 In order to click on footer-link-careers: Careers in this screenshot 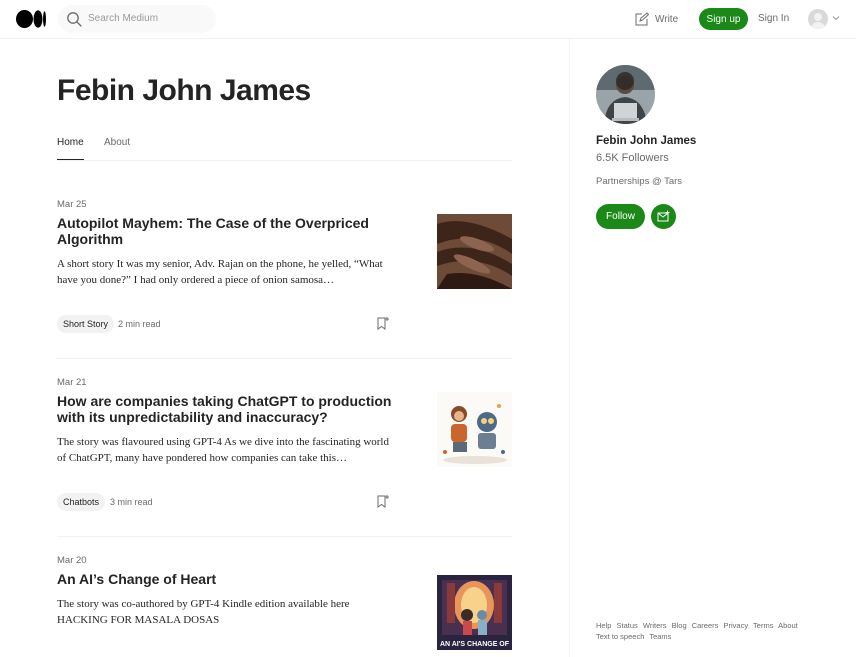, I will do `click(705, 625)`.